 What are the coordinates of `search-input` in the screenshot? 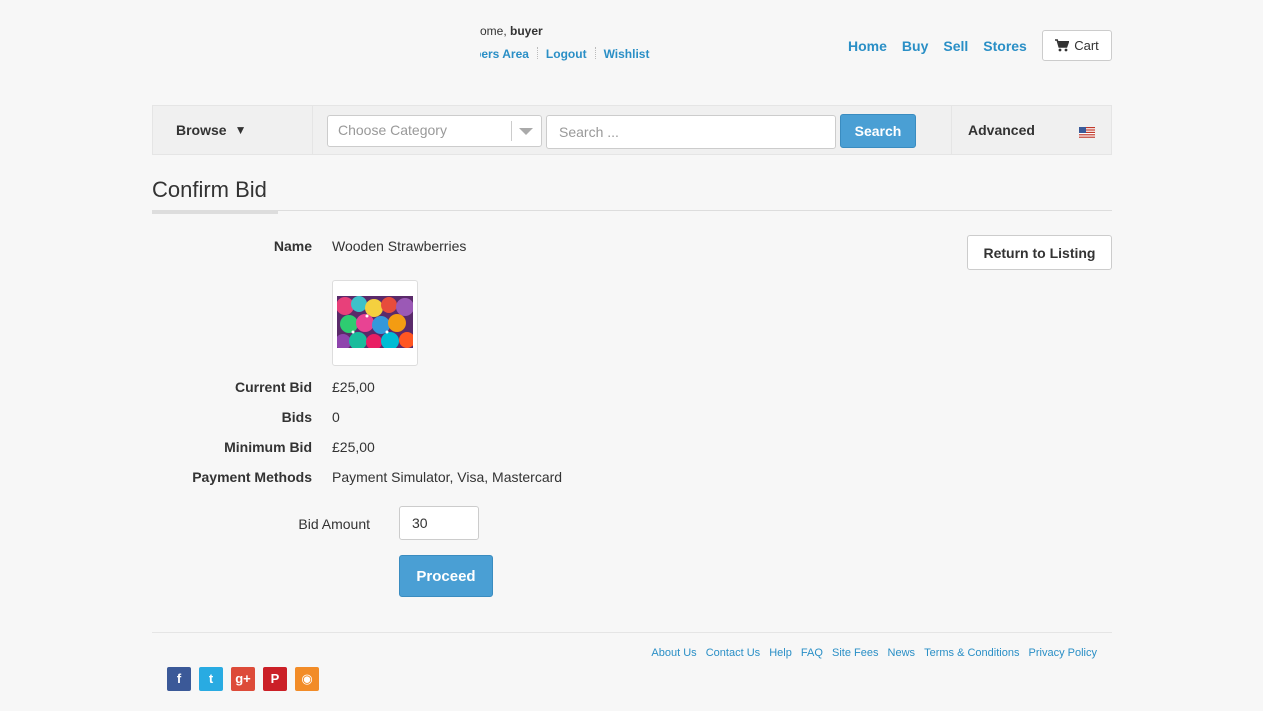 It's located at (691, 132).